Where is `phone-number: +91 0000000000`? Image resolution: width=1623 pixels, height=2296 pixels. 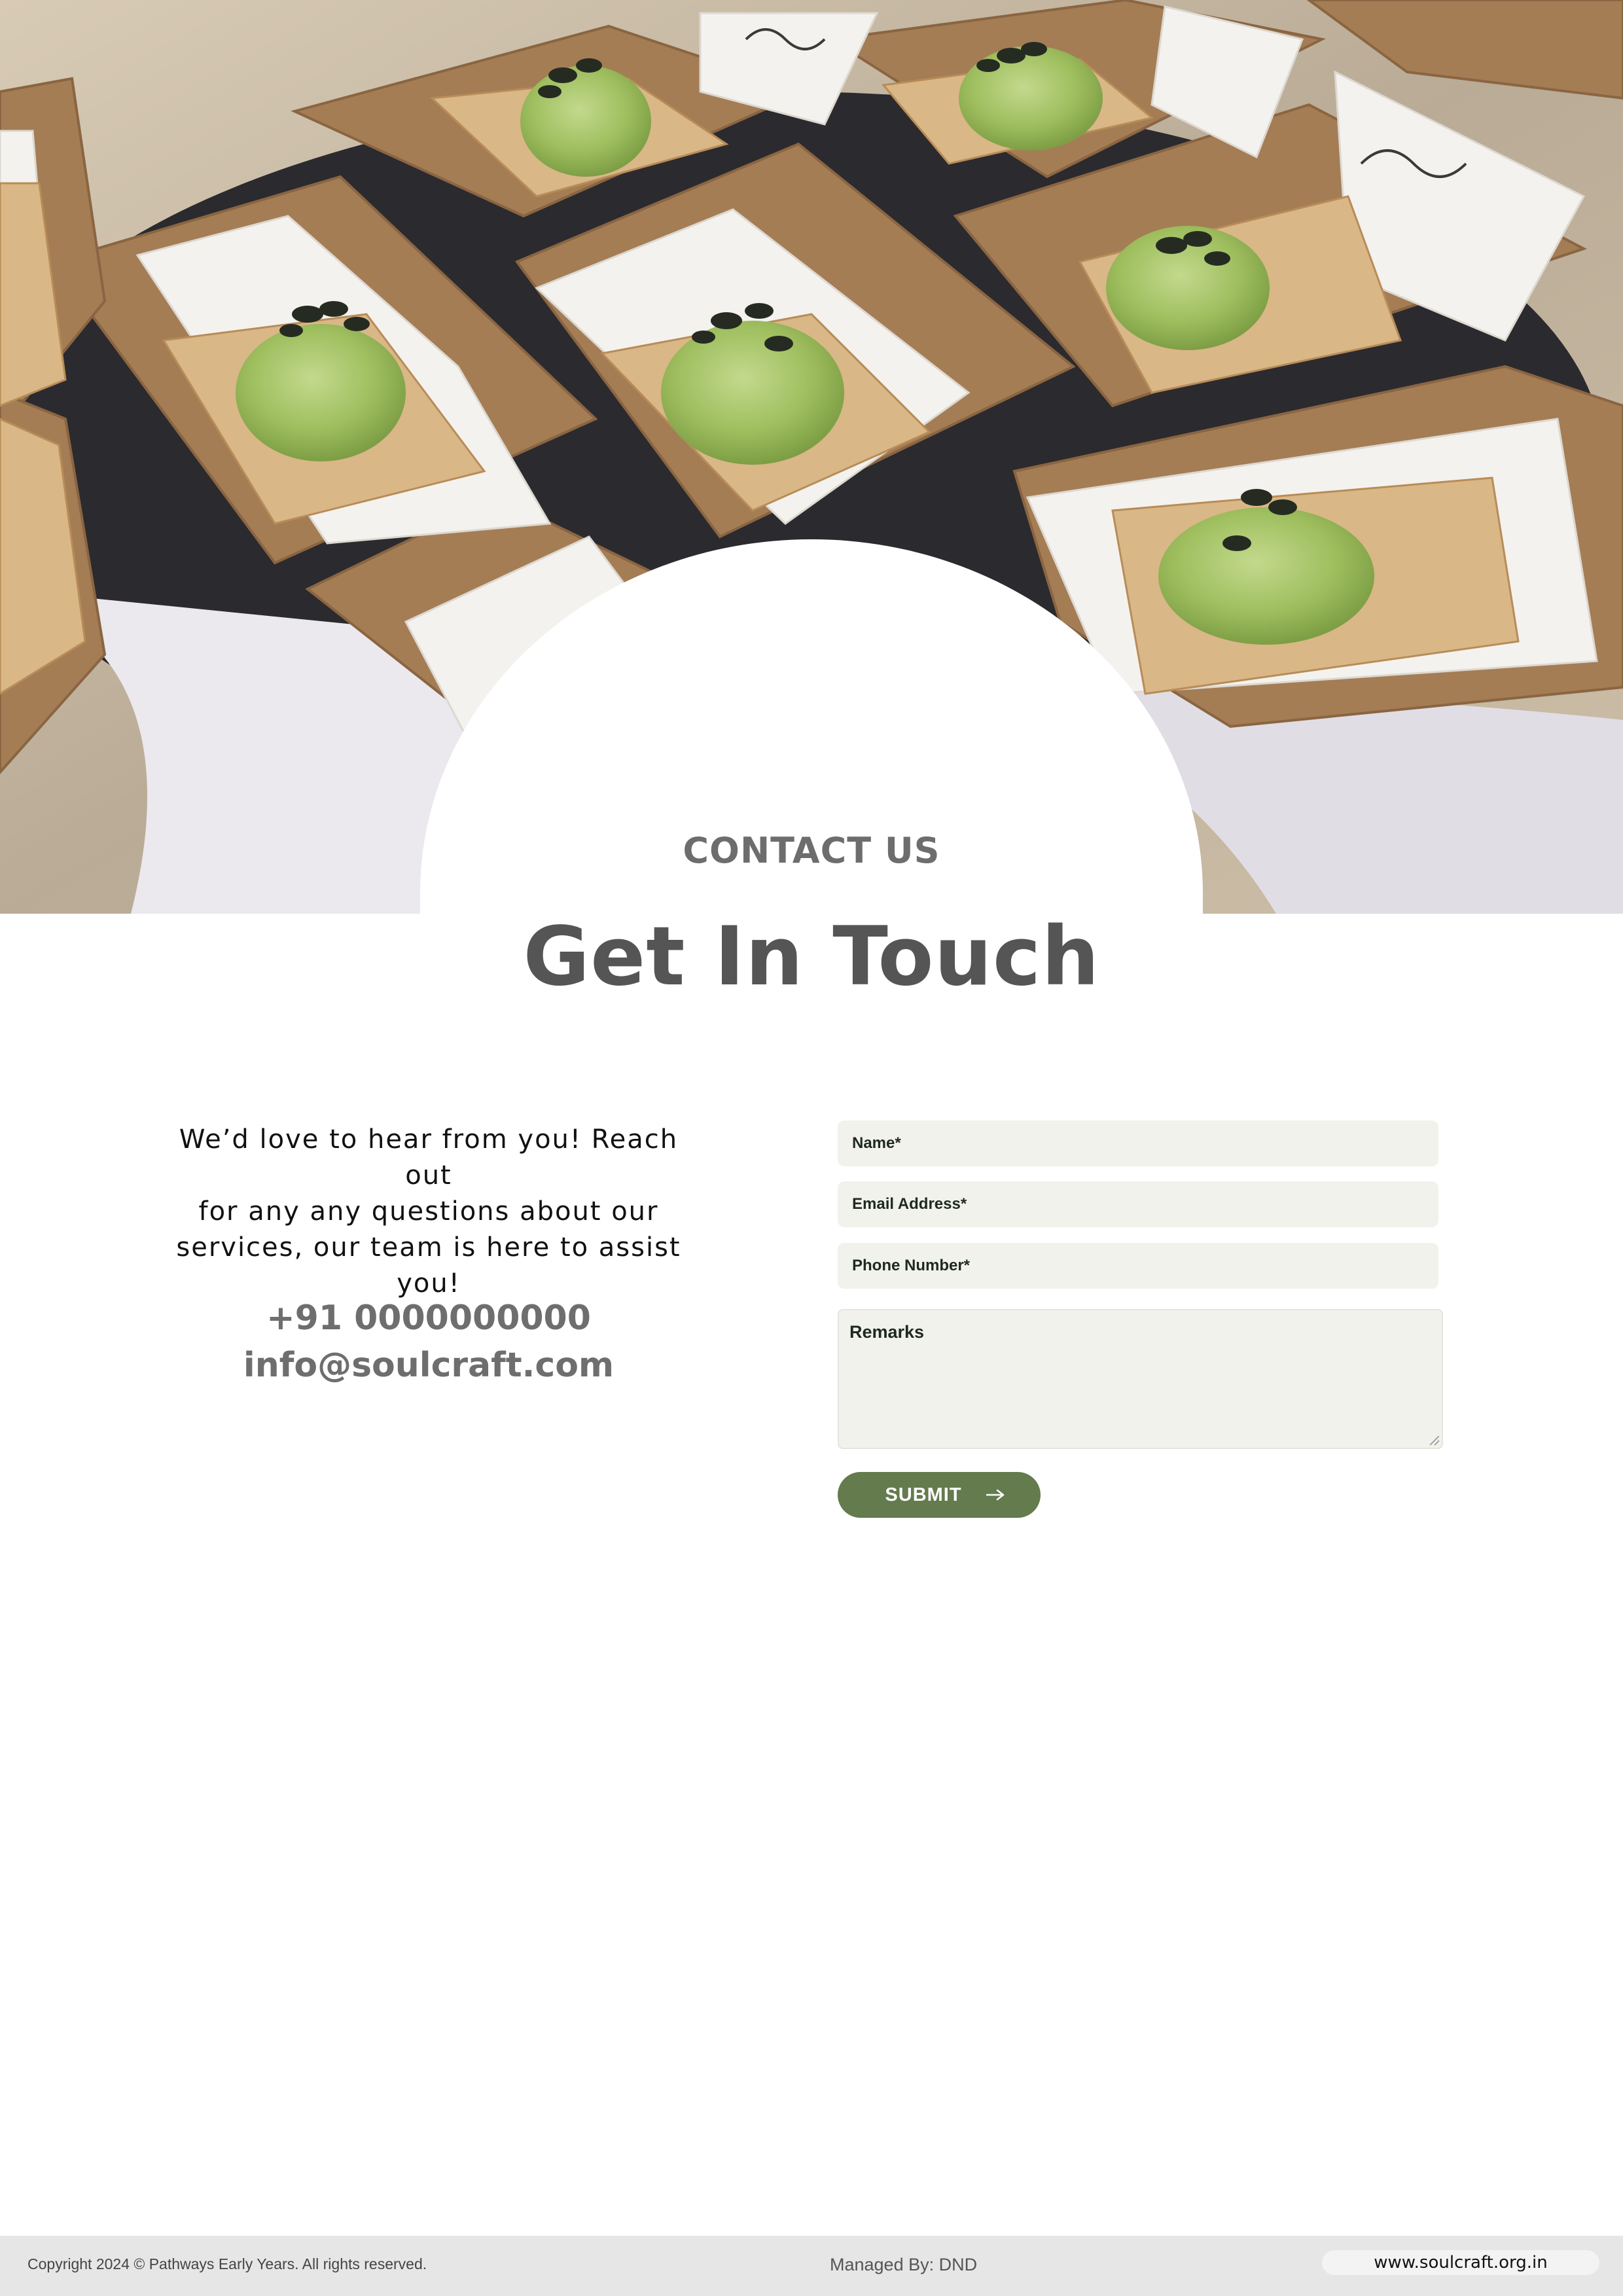
phone-number: +91 0000000000 is located at coordinates (429, 1318).